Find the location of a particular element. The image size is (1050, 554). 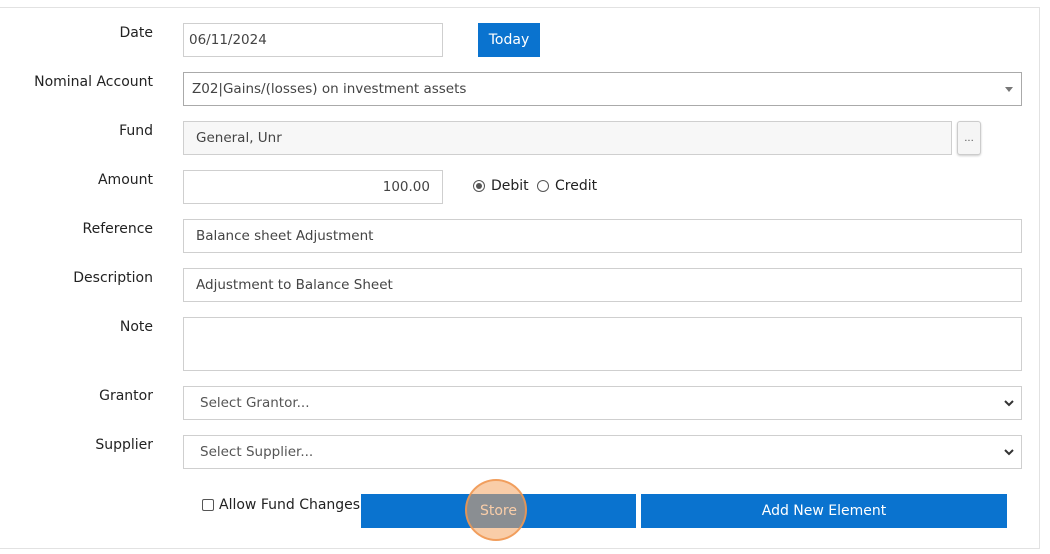

amount-input: 100.00 is located at coordinates (313, 187).